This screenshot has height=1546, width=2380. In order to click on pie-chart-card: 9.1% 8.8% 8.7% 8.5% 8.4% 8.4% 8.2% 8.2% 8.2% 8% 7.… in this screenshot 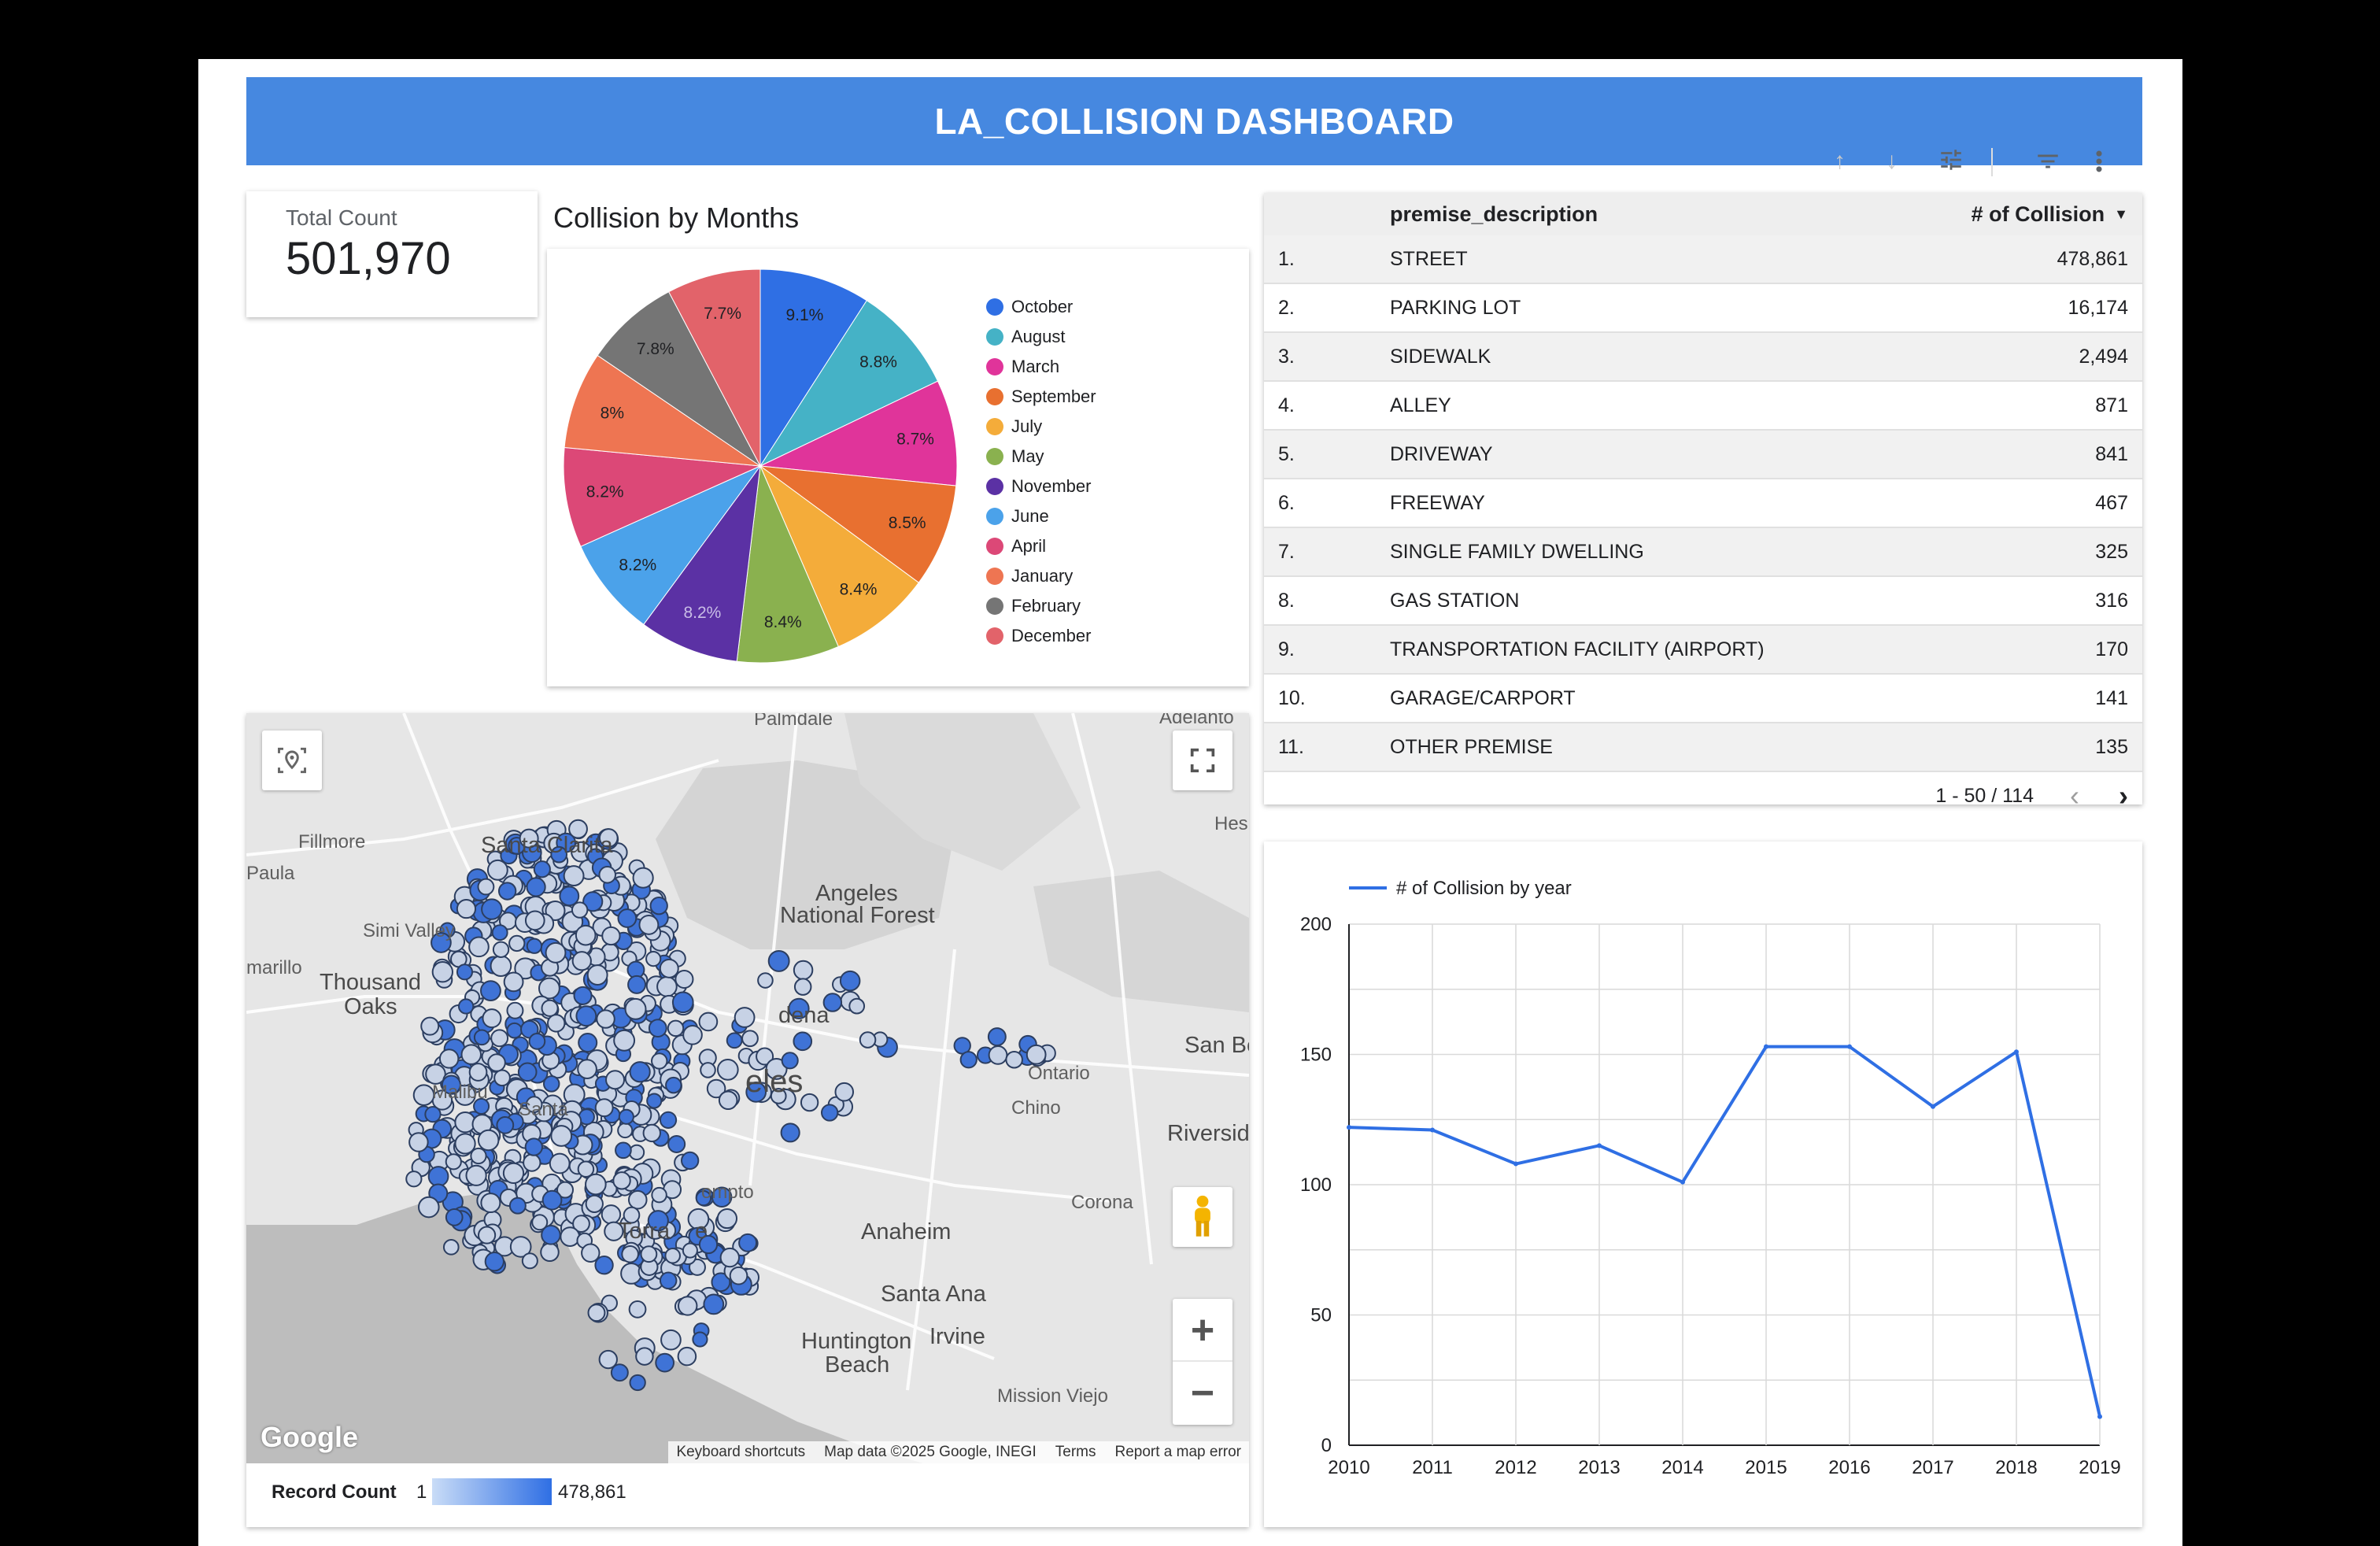, I will do `click(898, 467)`.